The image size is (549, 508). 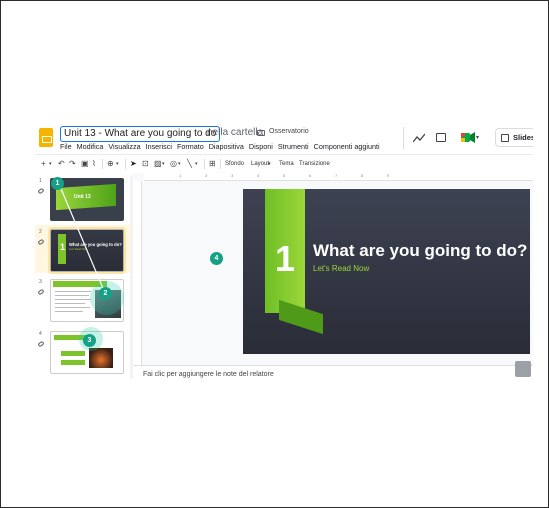 I want to click on layout-dropdown-icon: ▾, so click(x=269, y=164).